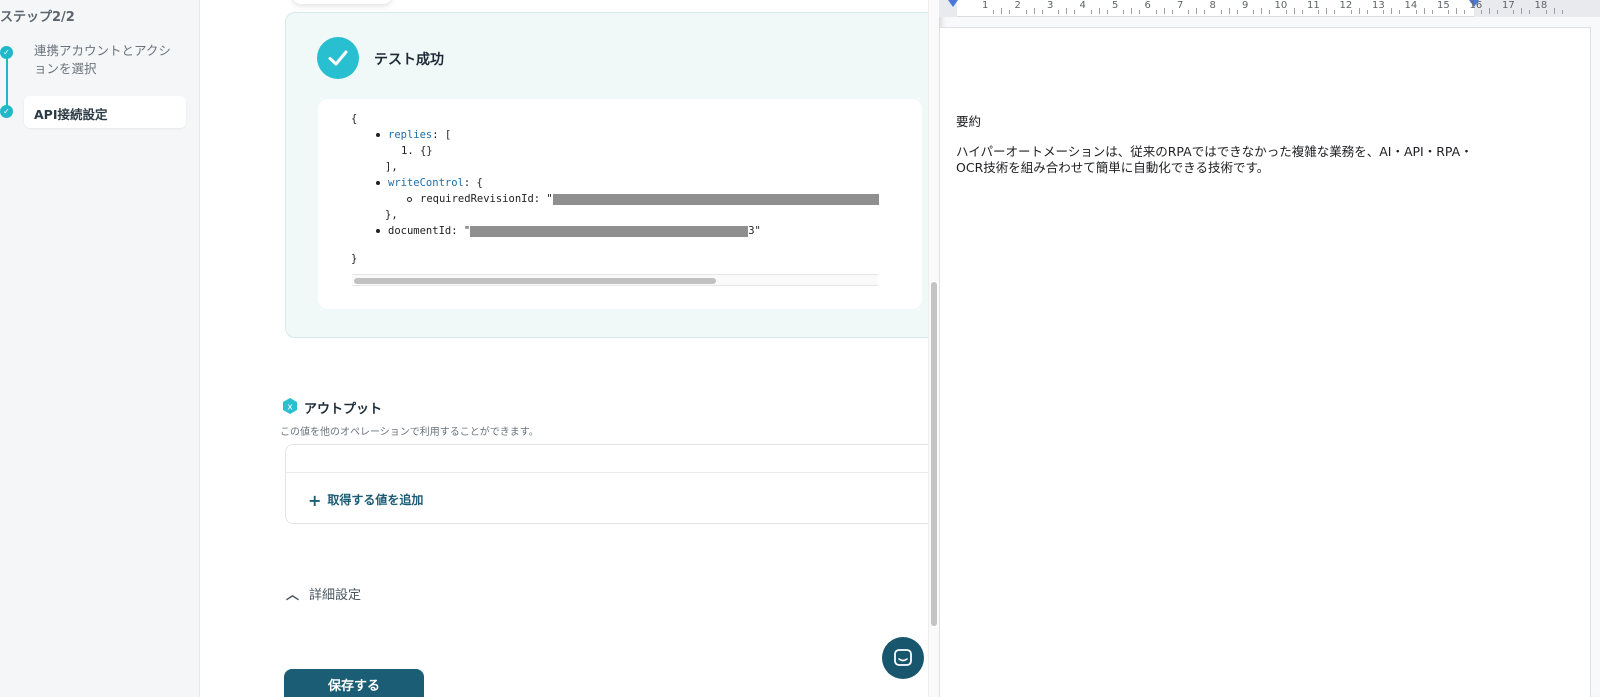 The image size is (1600, 697). I want to click on json-line-document-id: documentId: " 3", so click(568, 231).